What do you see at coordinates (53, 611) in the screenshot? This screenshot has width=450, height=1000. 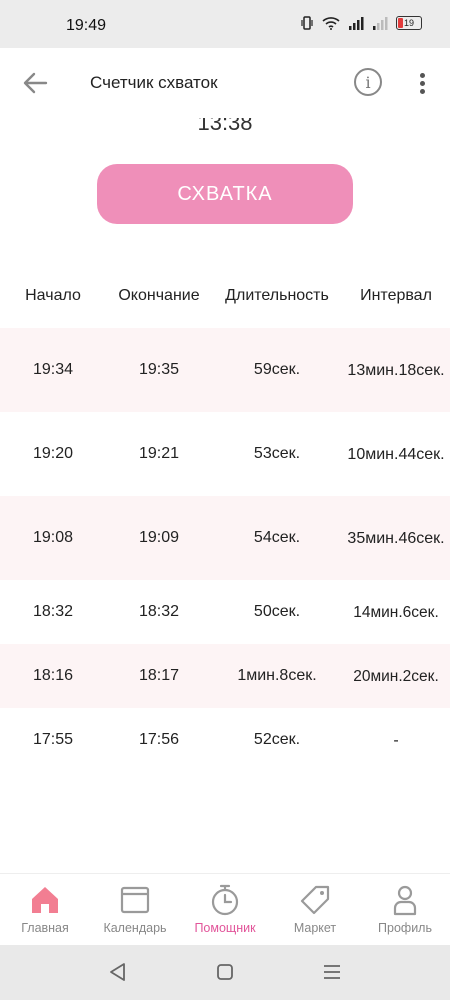 I see `row-start: 18:32` at bounding box center [53, 611].